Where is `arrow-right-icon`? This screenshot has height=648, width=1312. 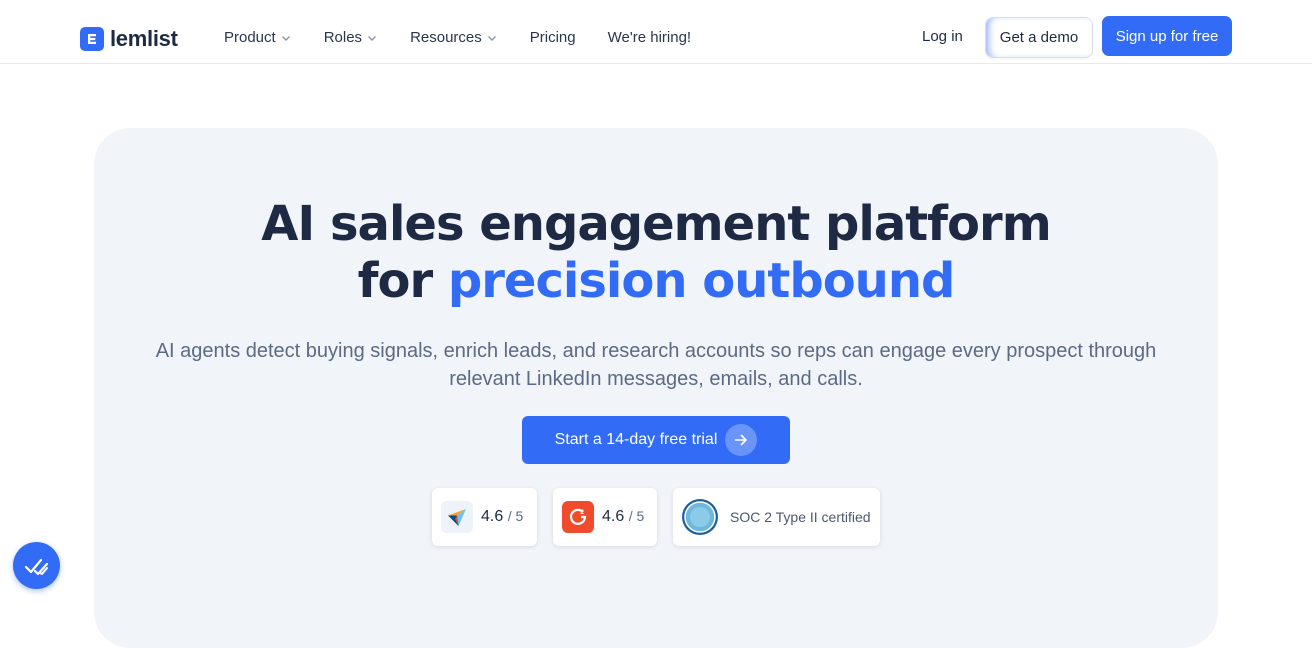
arrow-right-icon is located at coordinates (741, 440).